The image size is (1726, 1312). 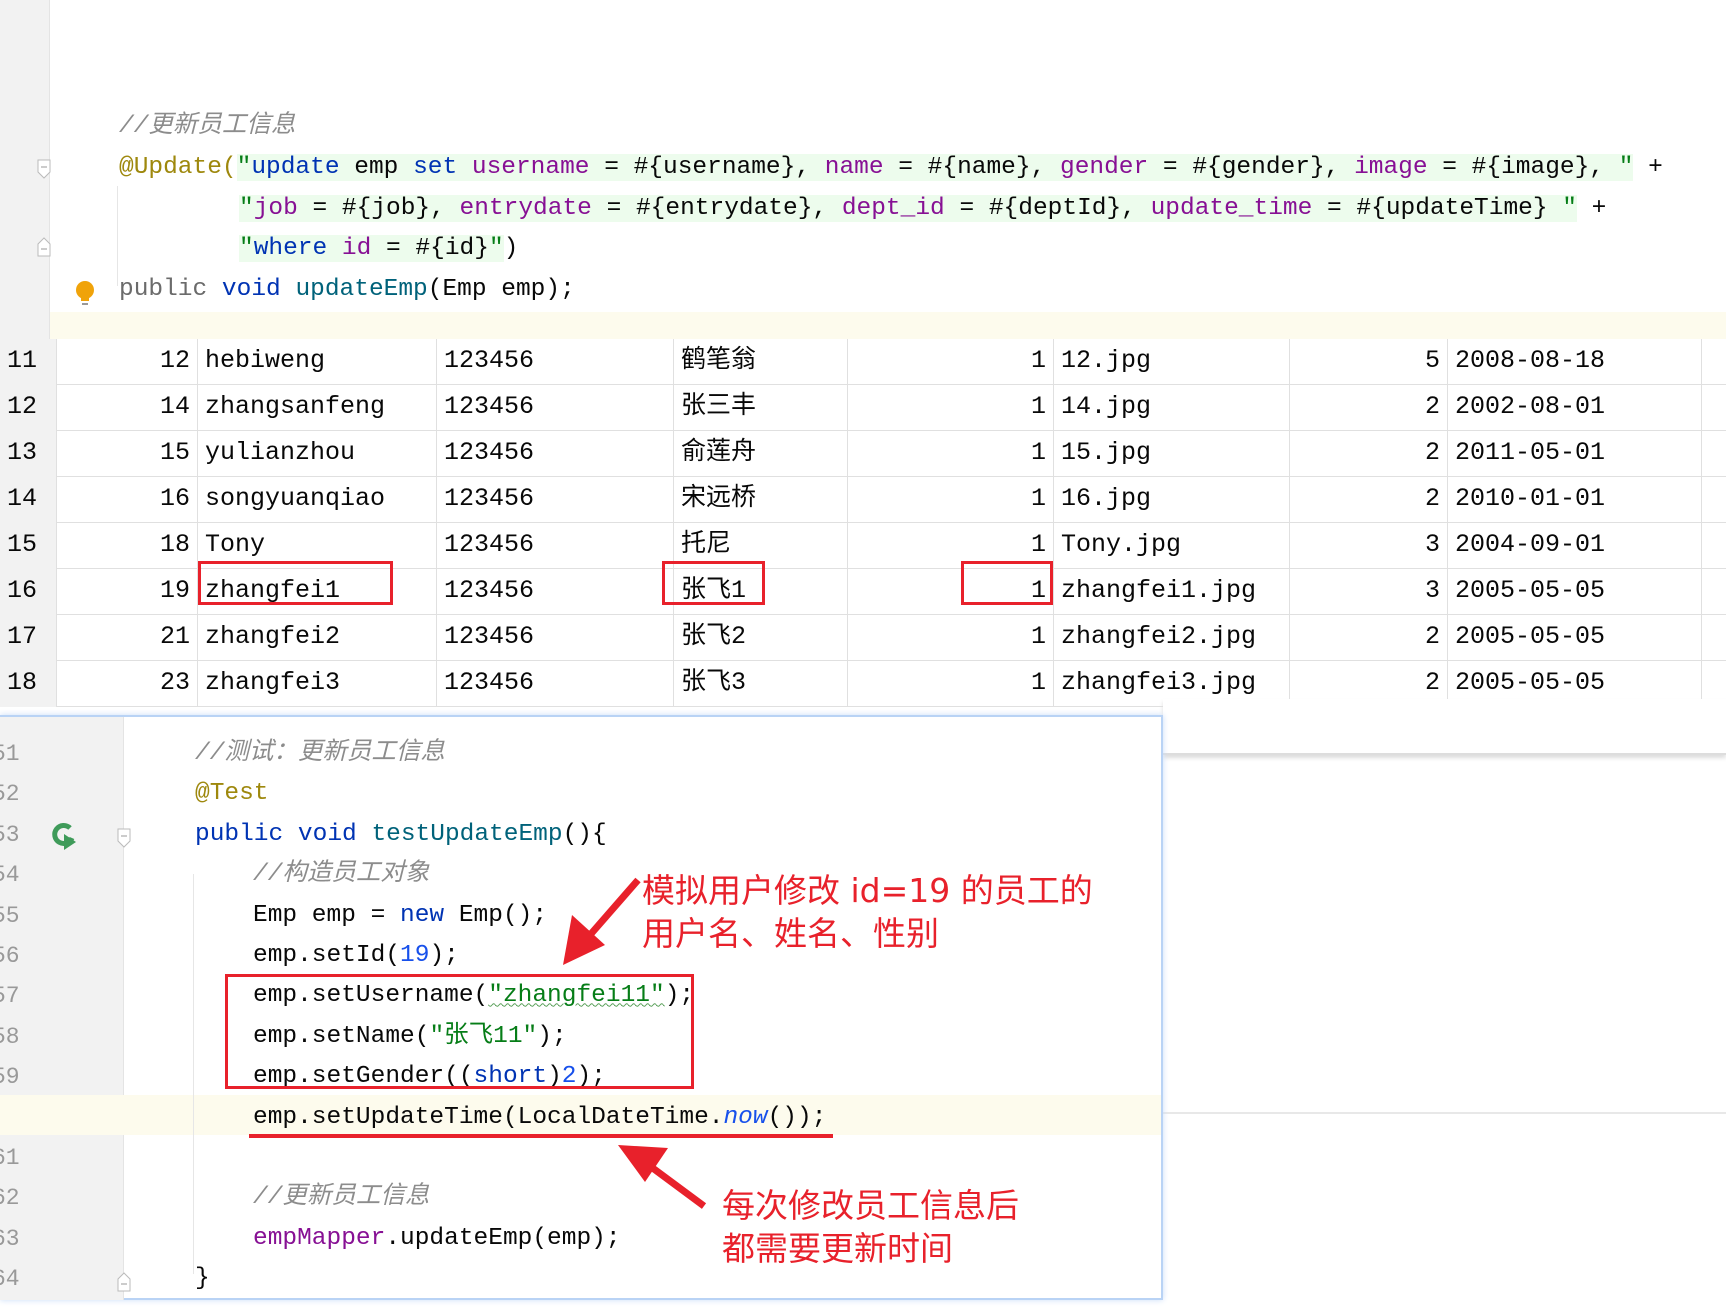 I want to click on annotation-line: 用户名、姓名、性别, so click(x=790, y=933).